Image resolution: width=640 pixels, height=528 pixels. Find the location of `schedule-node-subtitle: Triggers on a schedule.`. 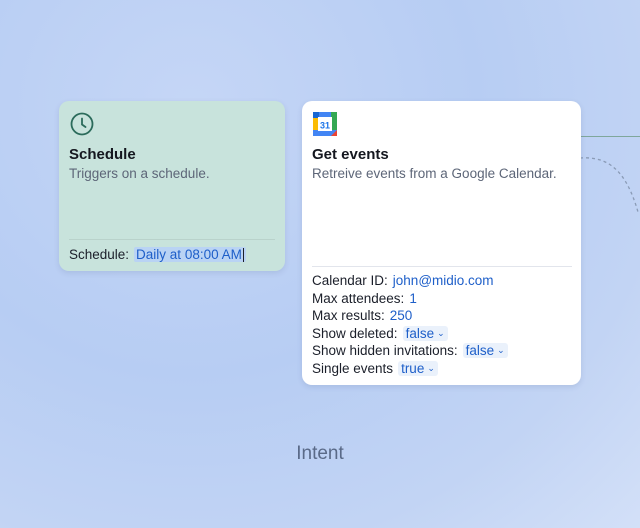

schedule-node-subtitle: Triggers on a schedule. is located at coordinates (139, 173).